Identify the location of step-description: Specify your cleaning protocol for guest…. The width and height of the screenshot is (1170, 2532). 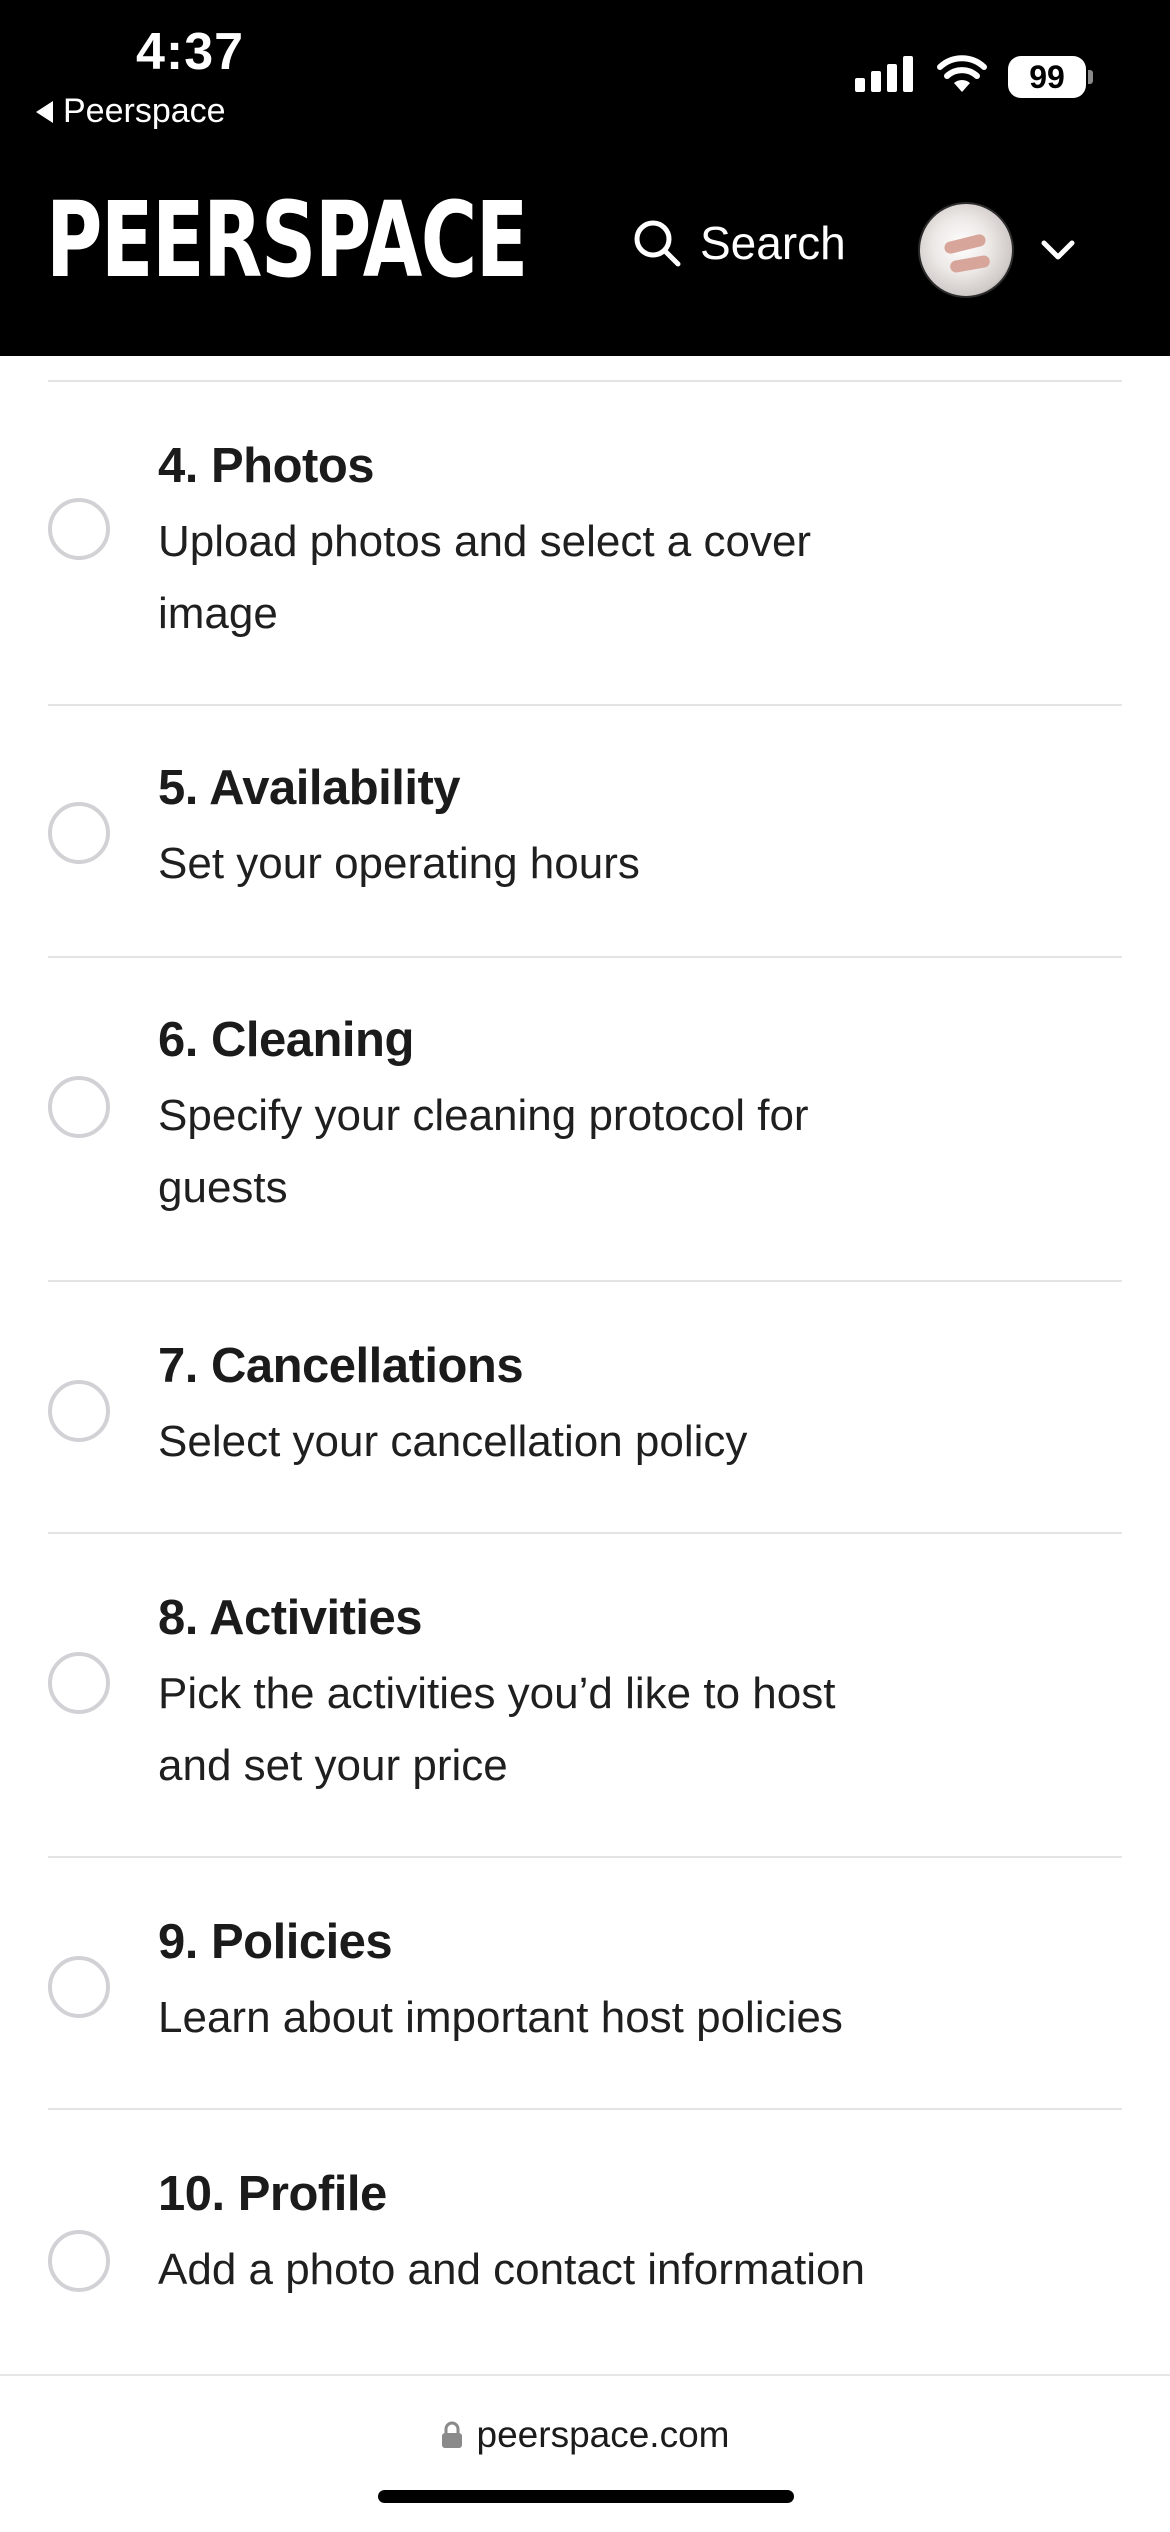
(483, 1151).